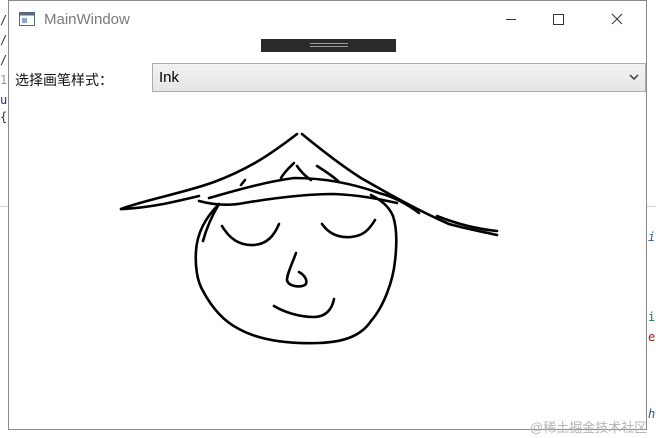 This screenshot has width=656, height=438. What do you see at coordinates (652, 414) in the screenshot?
I see `bg-code-glyph: h` at bounding box center [652, 414].